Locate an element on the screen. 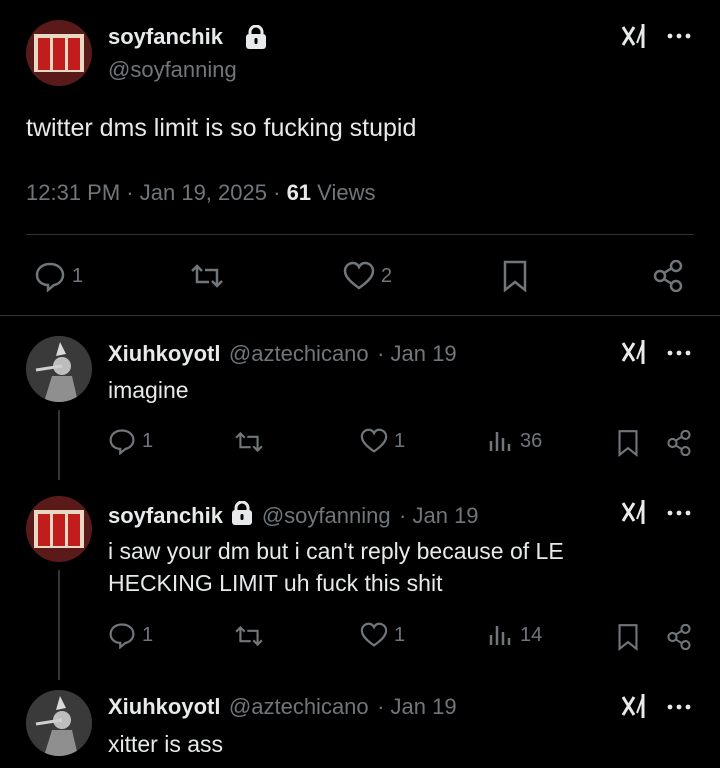 This screenshot has width=720, height=768. tweet-text: twitter dms limit is so fucking stupid is located at coordinates (221, 128).